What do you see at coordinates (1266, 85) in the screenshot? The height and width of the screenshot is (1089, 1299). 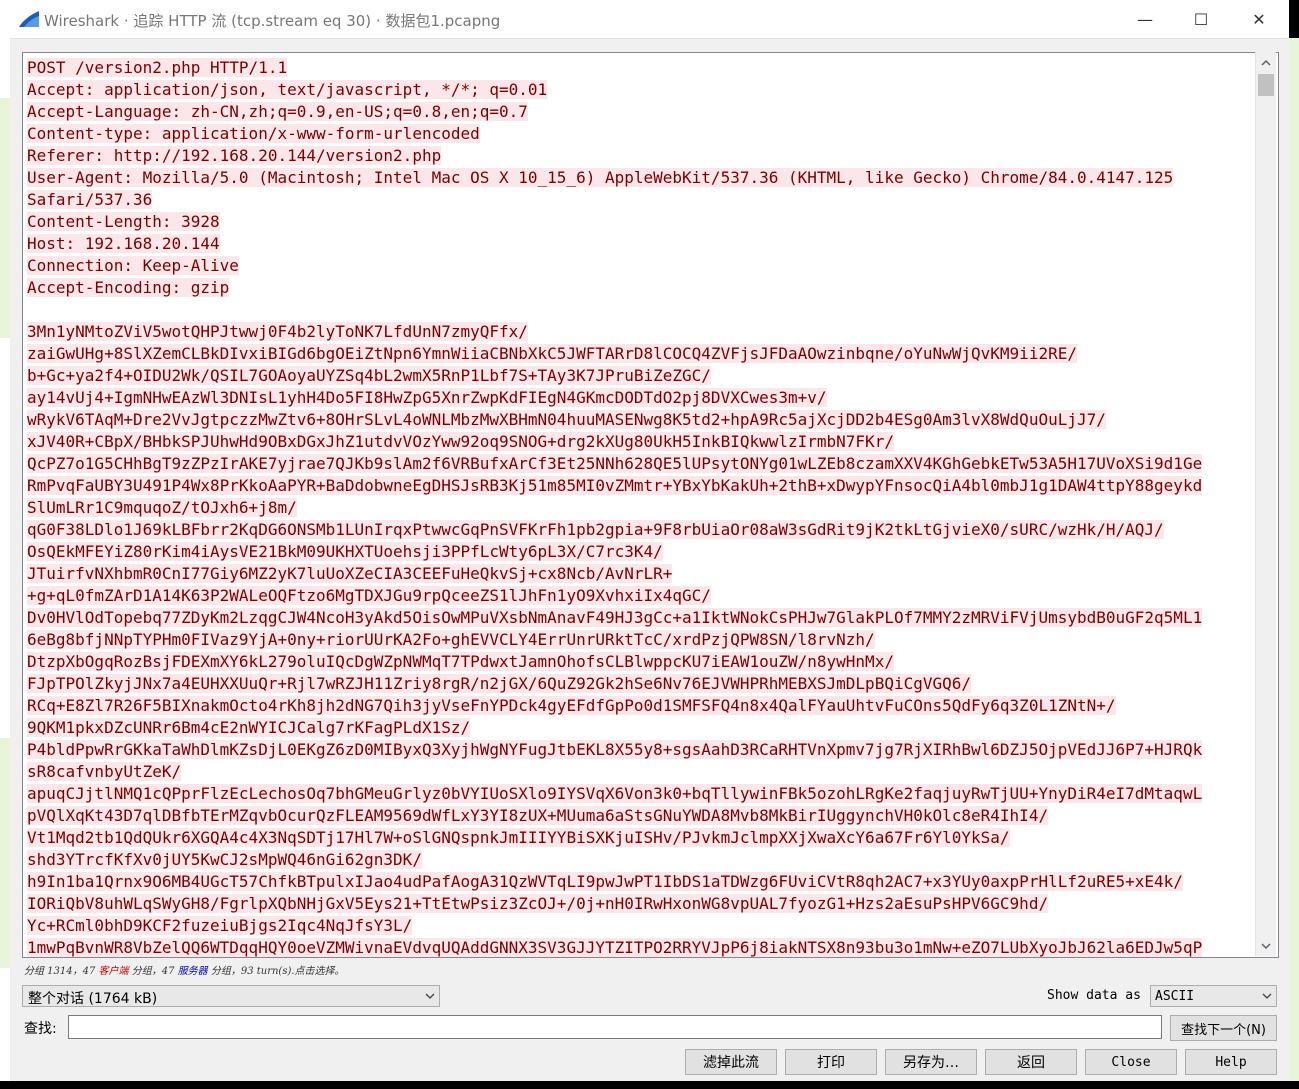 I see `scroll-thumb` at bounding box center [1266, 85].